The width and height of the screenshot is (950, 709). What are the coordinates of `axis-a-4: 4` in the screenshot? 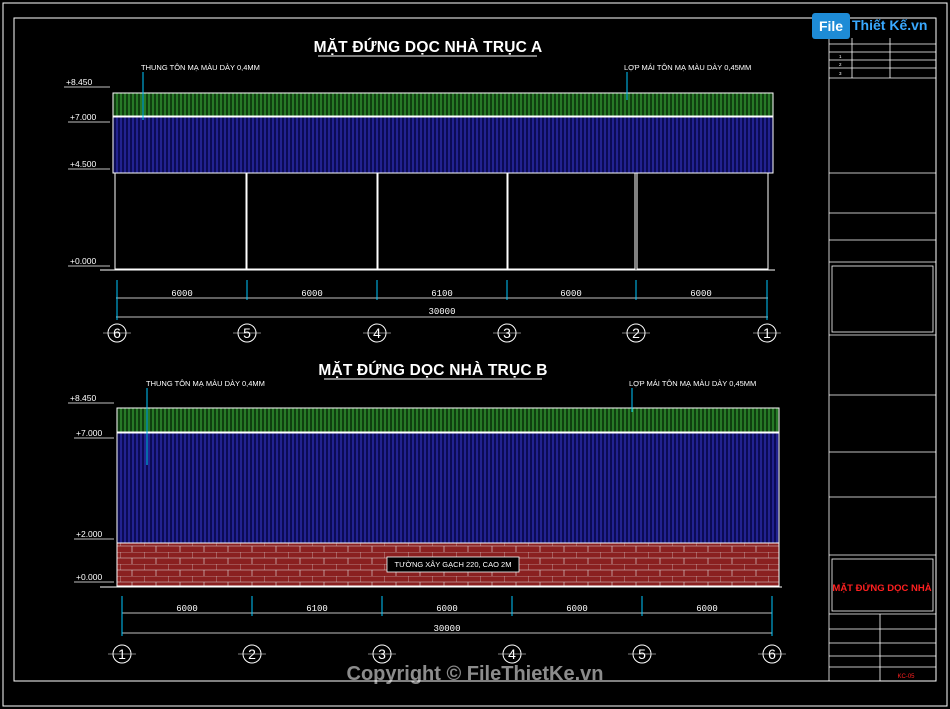 It's located at (377, 333).